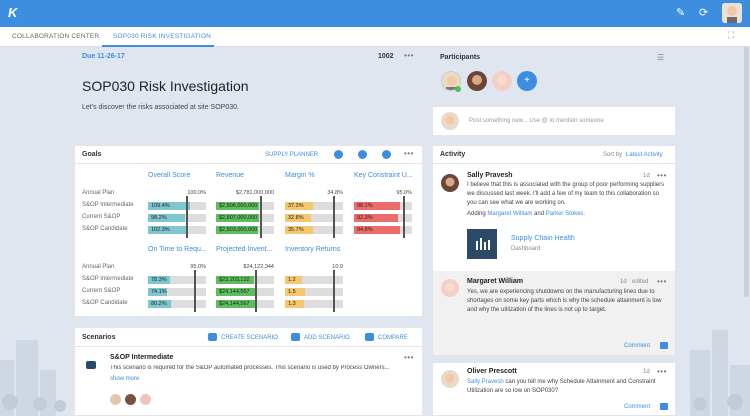 The width and height of the screenshot is (750, 416). I want to click on pencil-icon: ✎, so click(680, 13).